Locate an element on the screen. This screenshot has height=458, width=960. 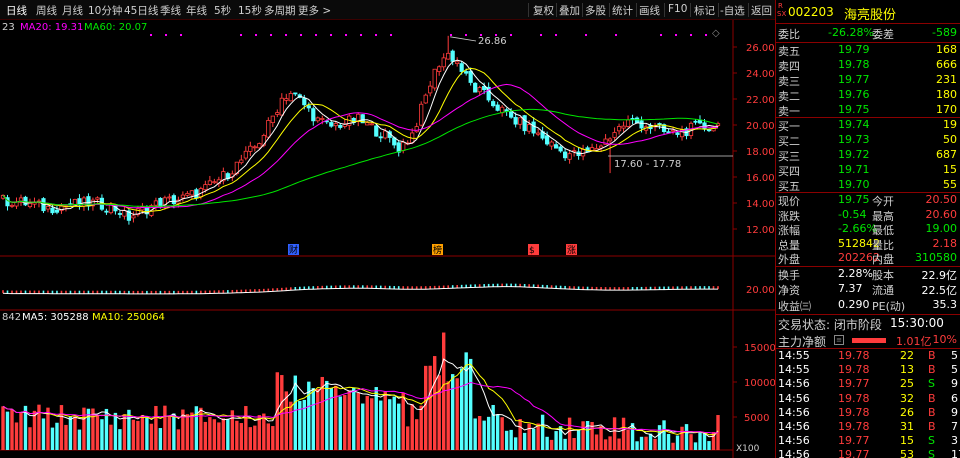
tab-10min: 10分钟 is located at coordinates (105, 10).